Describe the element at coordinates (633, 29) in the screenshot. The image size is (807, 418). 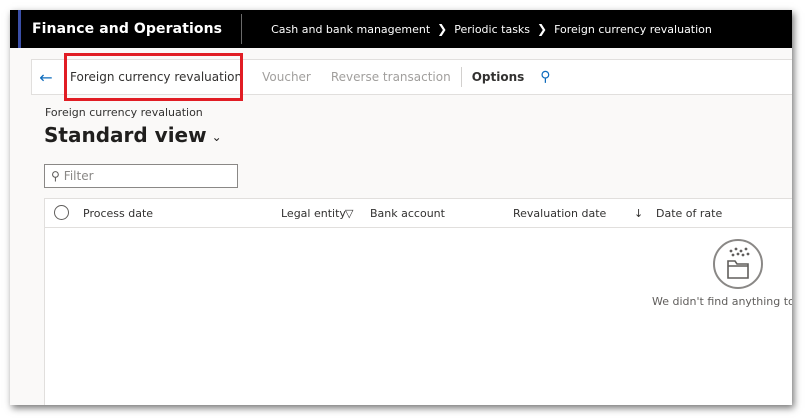
I see `breadcrumb-foreign-currency: Foreign currency revaluation` at that location.